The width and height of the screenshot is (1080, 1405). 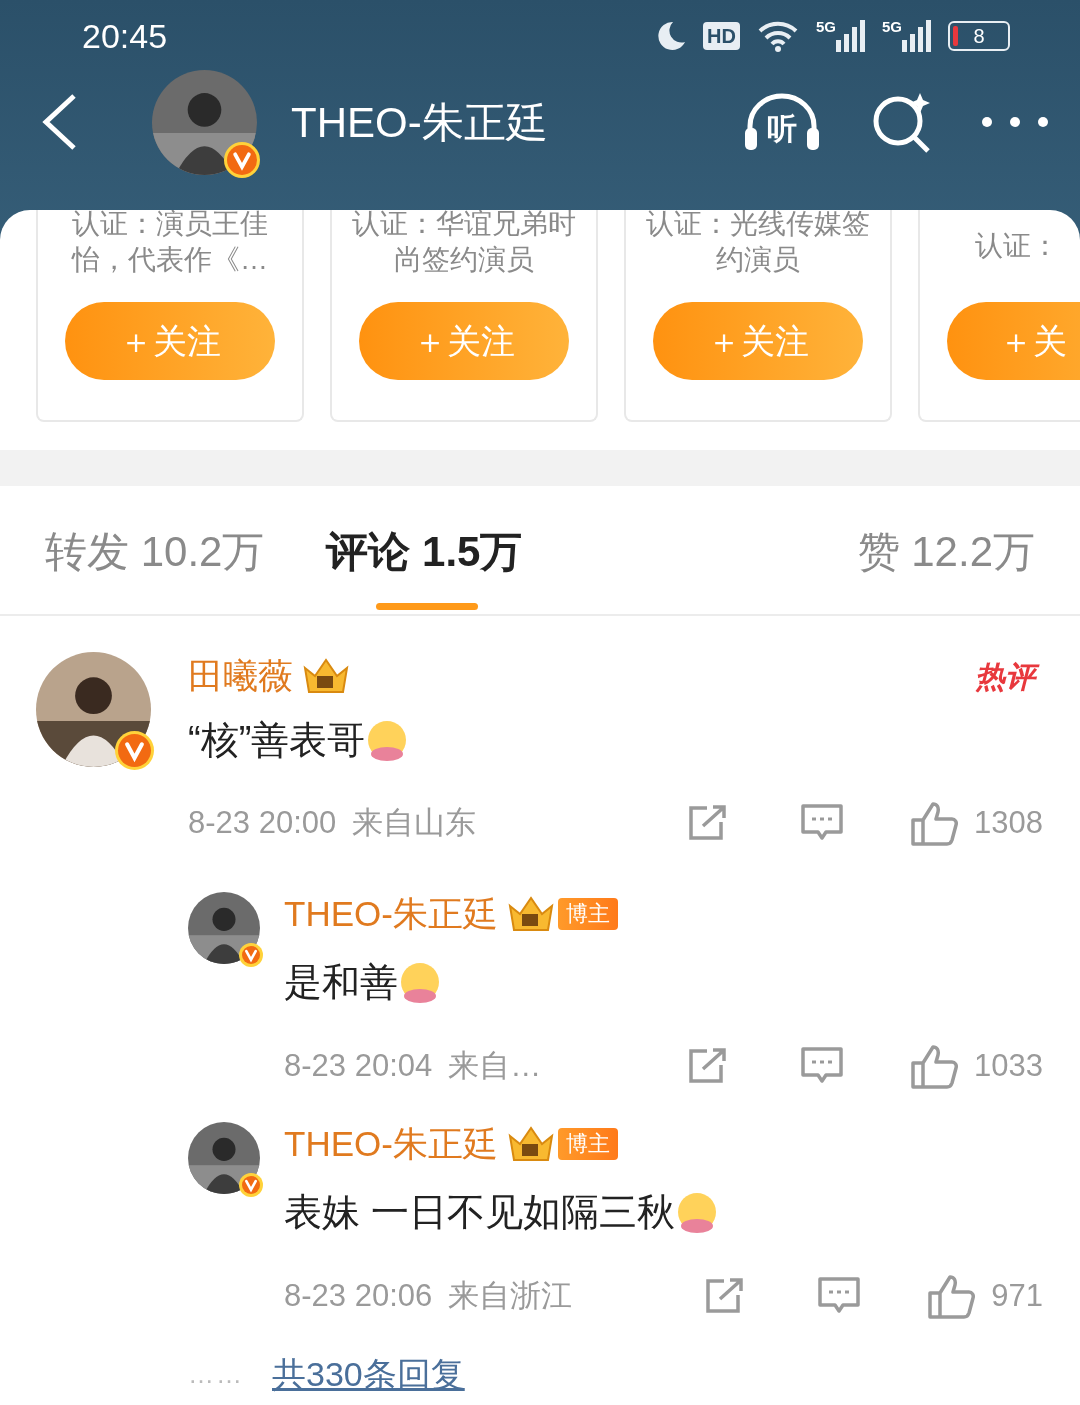 What do you see at coordinates (1013, 341) in the screenshot?
I see `follow-button: ＋关` at bounding box center [1013, 341].